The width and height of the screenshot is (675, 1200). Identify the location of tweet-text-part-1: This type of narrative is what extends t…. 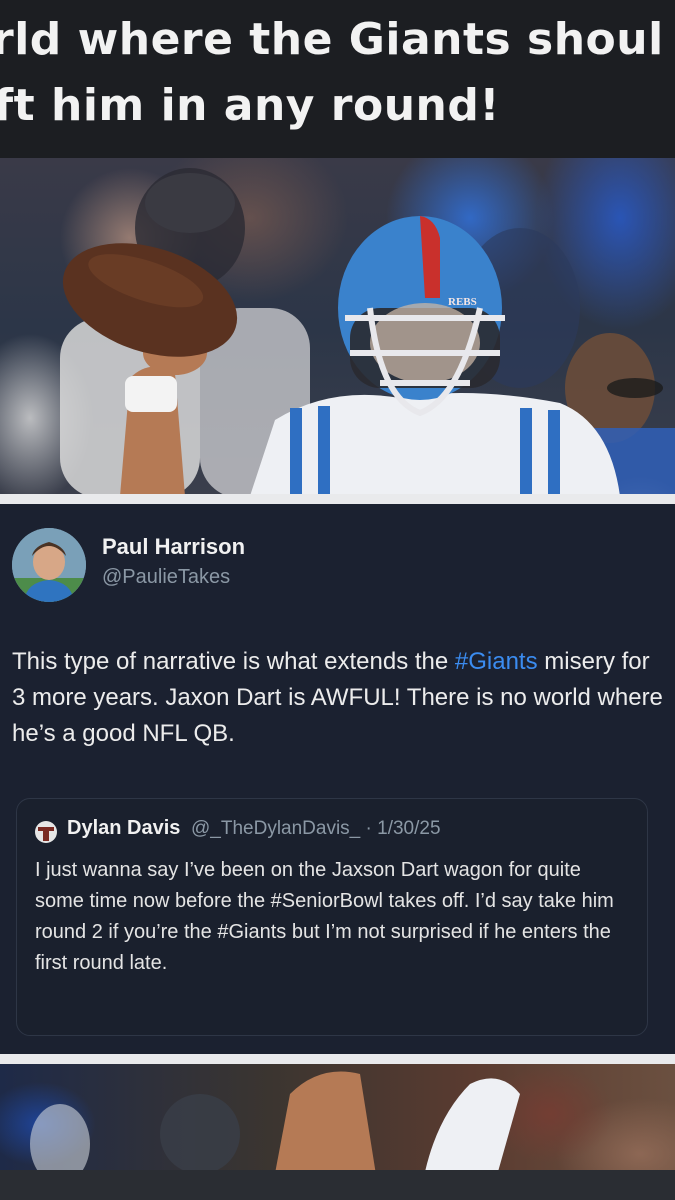
(233, 661).